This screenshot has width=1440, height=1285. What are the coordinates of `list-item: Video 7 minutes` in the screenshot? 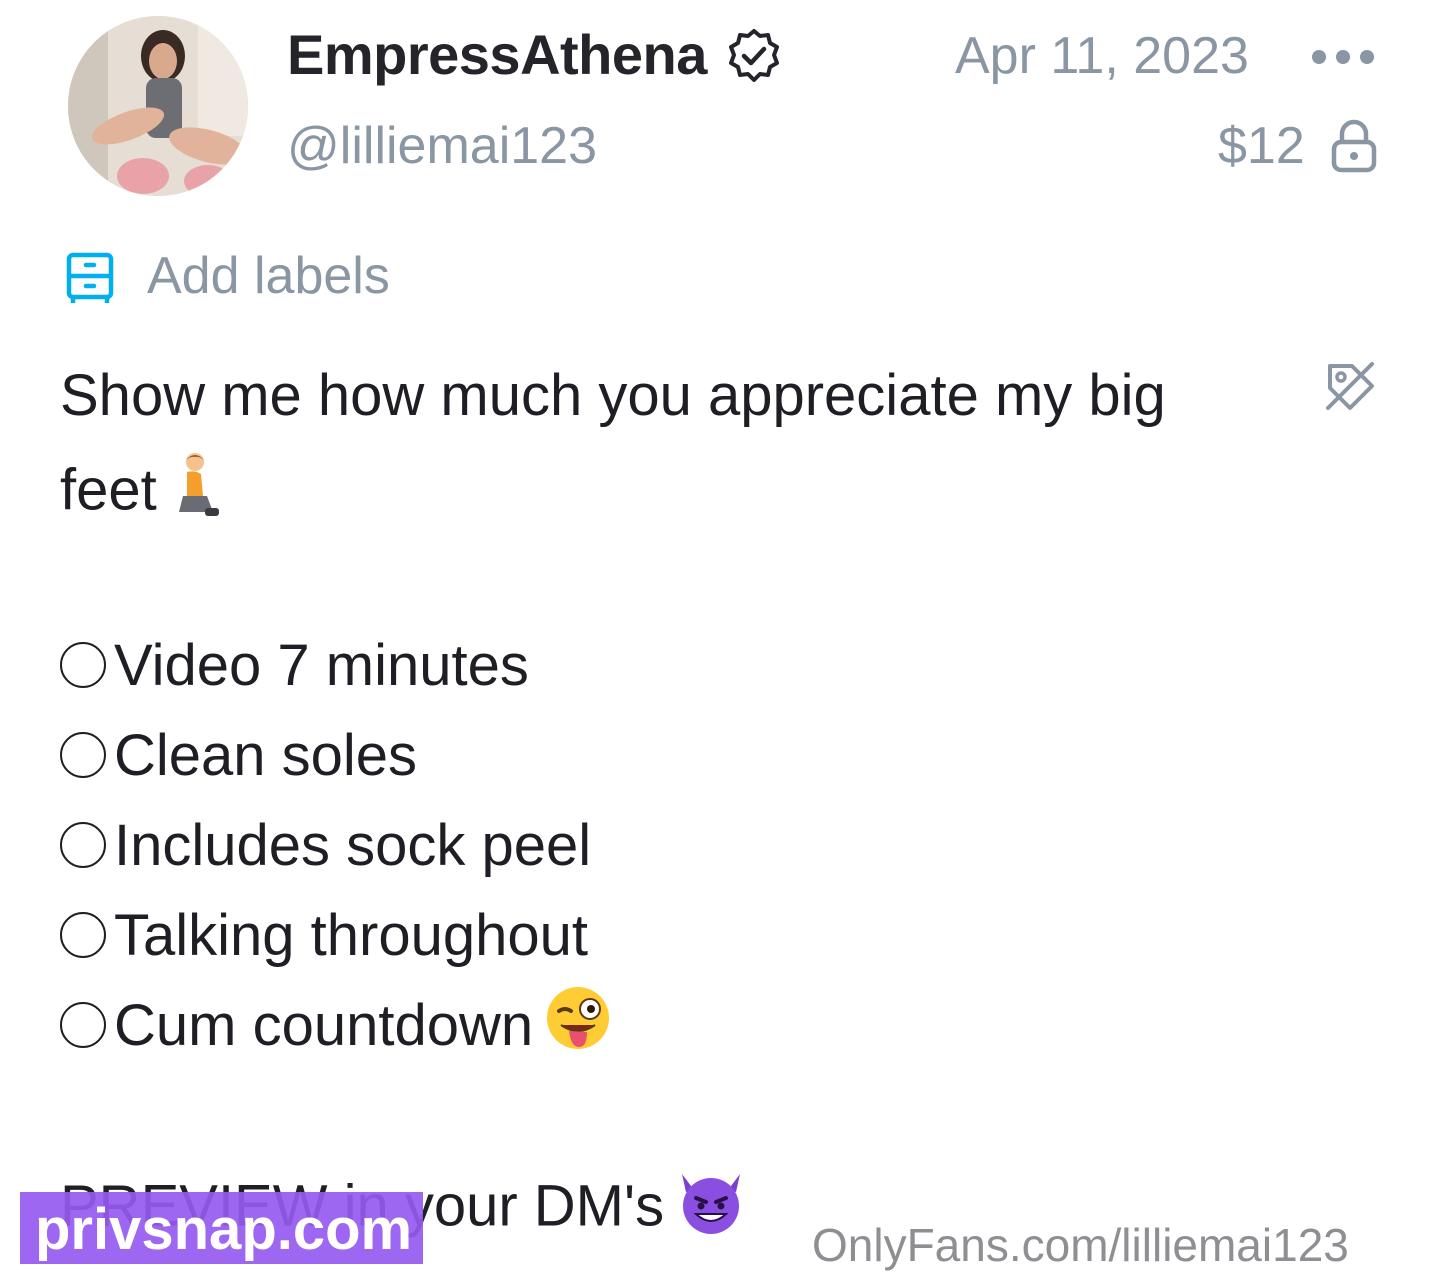 It's located at (294, 665).